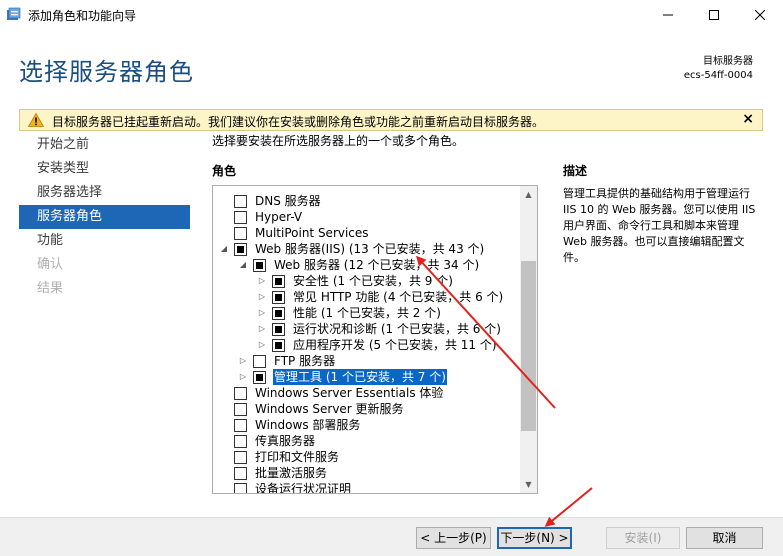 The image size is (783, 556). Describe the element at coordinates (279, 217) in the screenshot. I see `role-label: Hyper-V` at that location.